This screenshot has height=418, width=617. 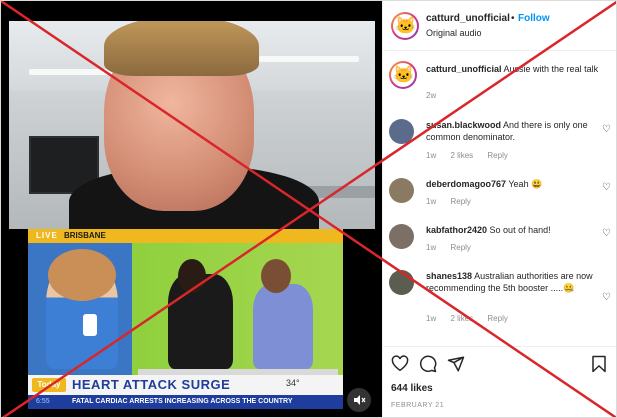 I want to click on live-label: LIVE, so click(x=47, y=235).